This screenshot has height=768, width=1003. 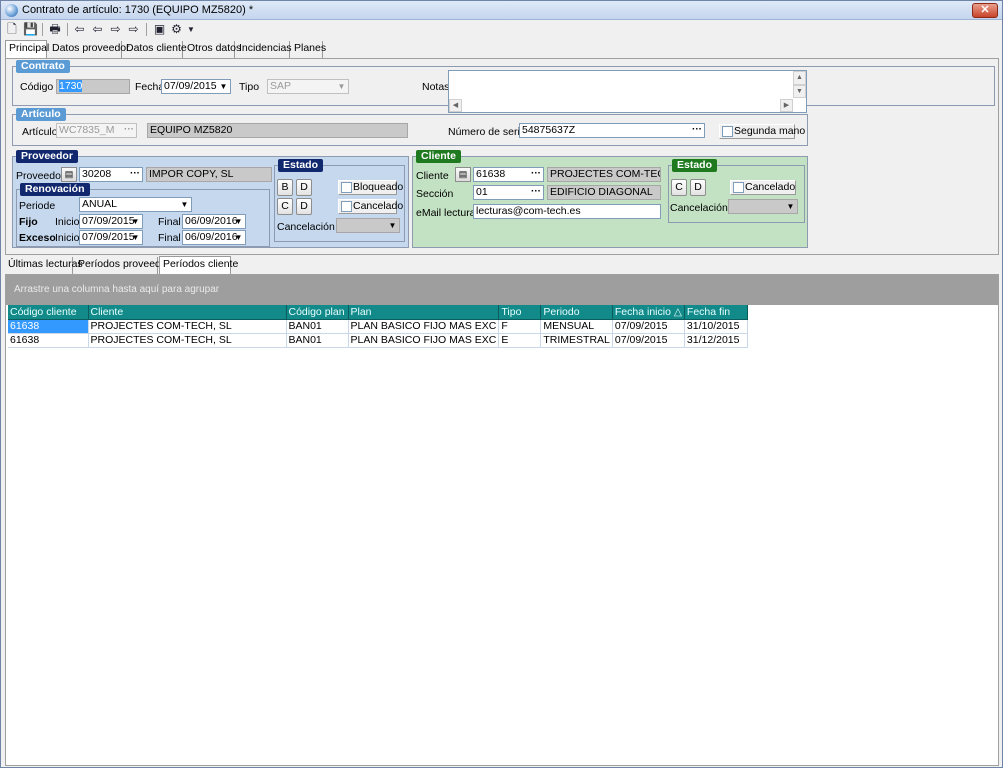 What do you see at coordinates (786, 105) in the screenshot?
I see `scroll-right-icon: ▶` at bounding box center [786, 105].